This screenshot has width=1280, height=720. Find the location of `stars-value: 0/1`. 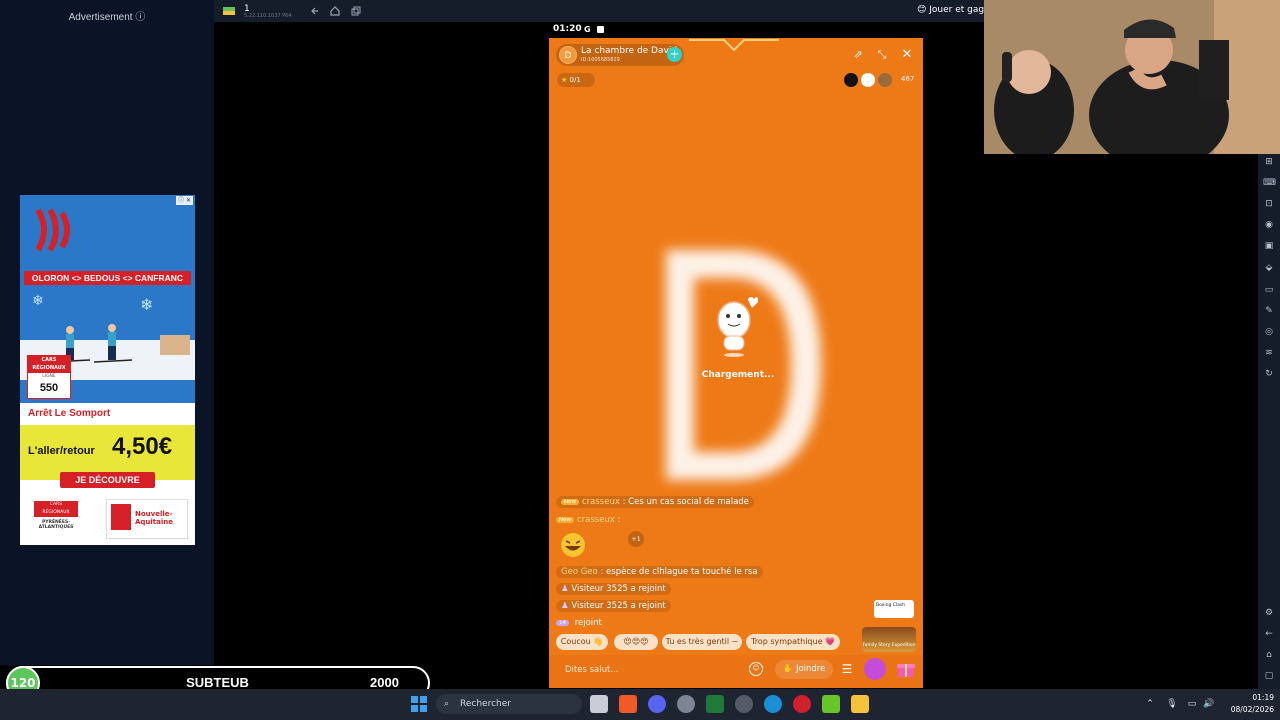

stars-value: 0/1 is located at coordinates (575, 80).